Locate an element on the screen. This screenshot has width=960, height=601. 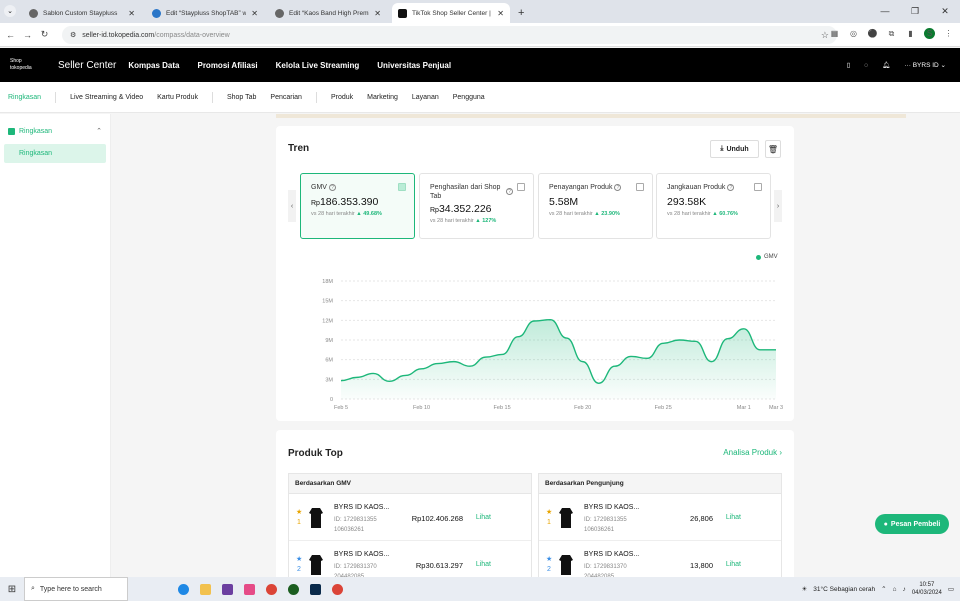
pesan-pembeli-button: ● Pesan Pembeli is located at coordinates (912, 524).